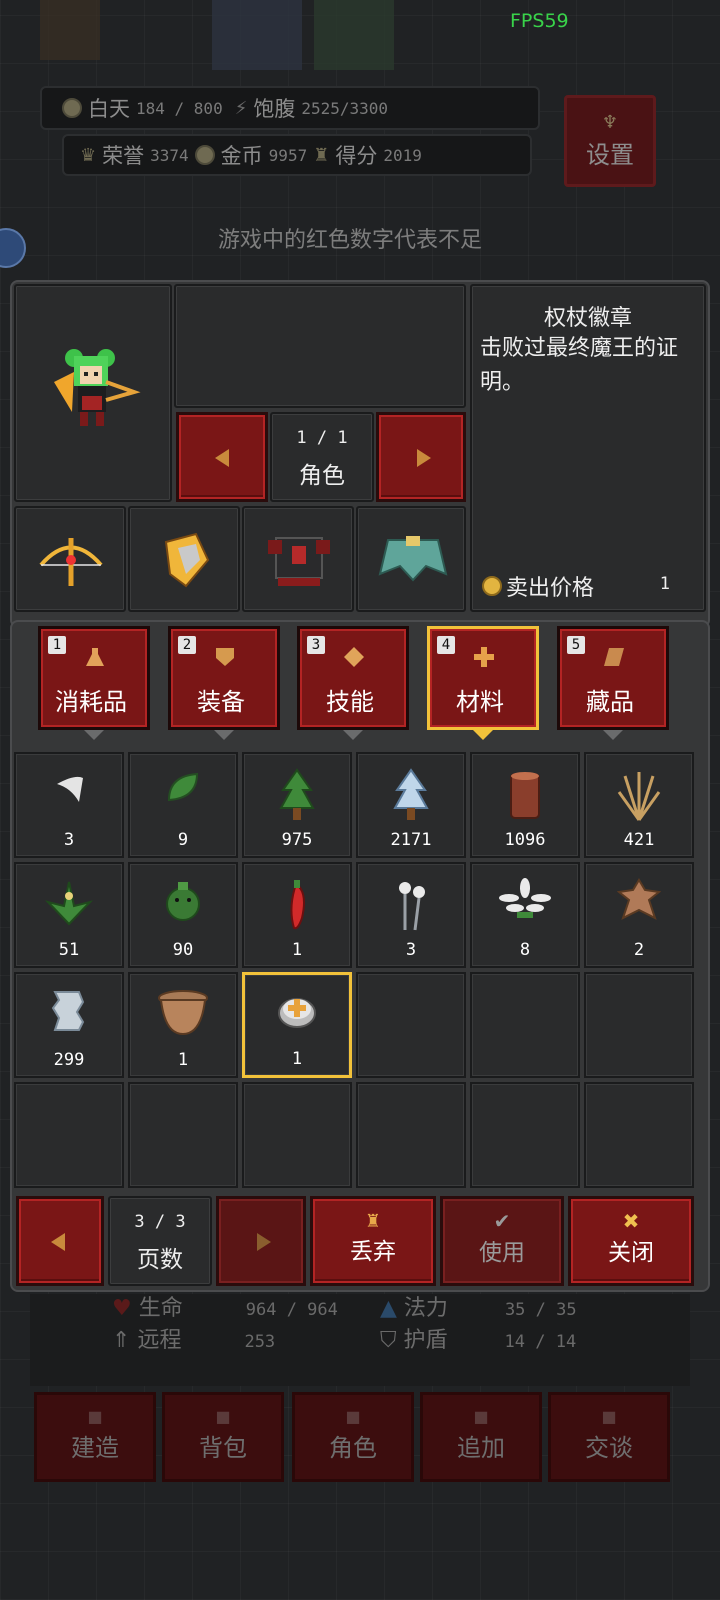 This screenshot has width=720, height=1600. What do you see at coordinates (579, 365) in the screenshot?
I see `item-detail-description: 击败过最终魔王的证明。` at bounding box center [579, 365].